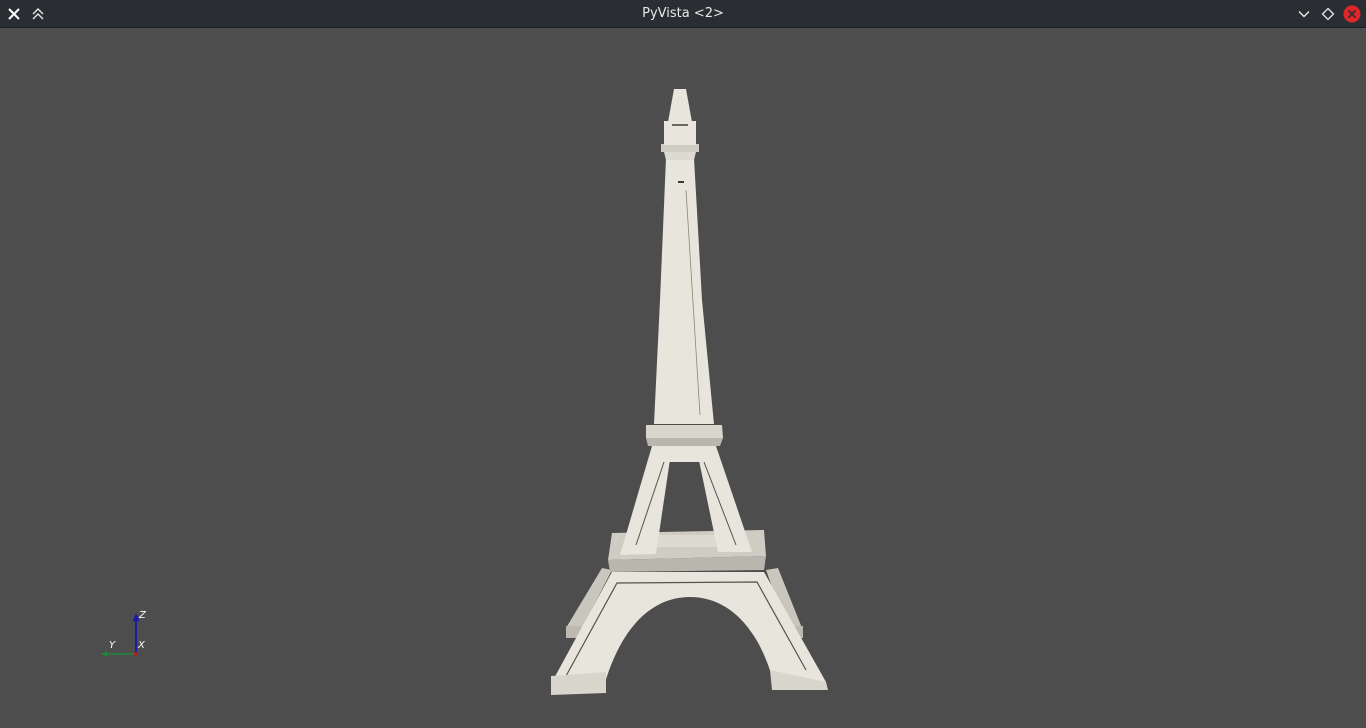  Describe the element at coordinates (124, 633) in the screenshot. I see `orientation-axes-widget: Z Y X` at that location.